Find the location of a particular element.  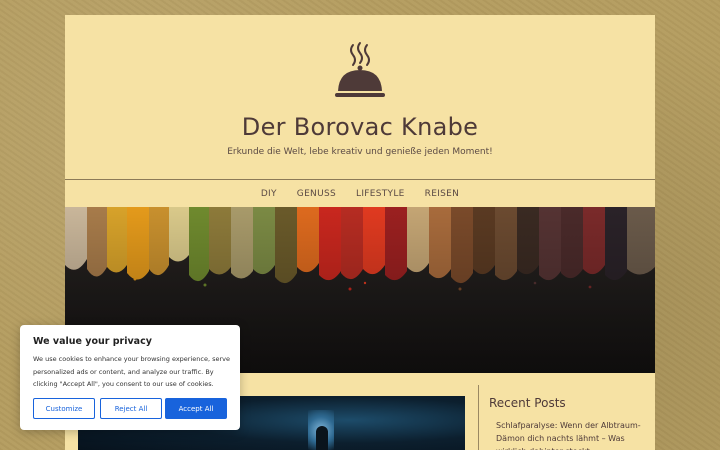

nav-item-genuss: GENUSS is located at coordinates (316, 194).